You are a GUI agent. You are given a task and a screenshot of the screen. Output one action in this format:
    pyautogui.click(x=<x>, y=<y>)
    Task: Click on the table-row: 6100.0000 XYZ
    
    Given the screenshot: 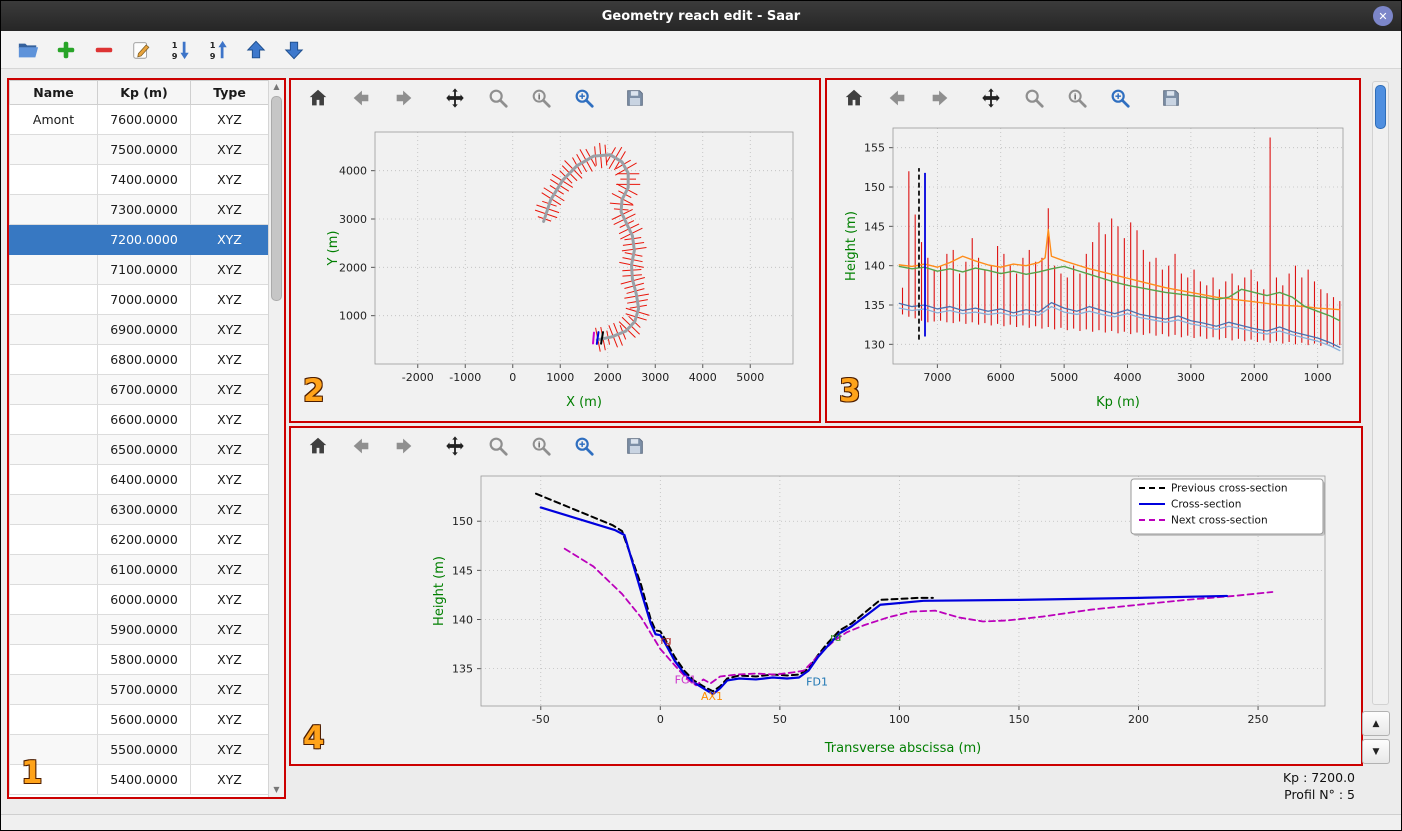 What is the action you would take?
    pyautogui.click(x=139, y=569)
    